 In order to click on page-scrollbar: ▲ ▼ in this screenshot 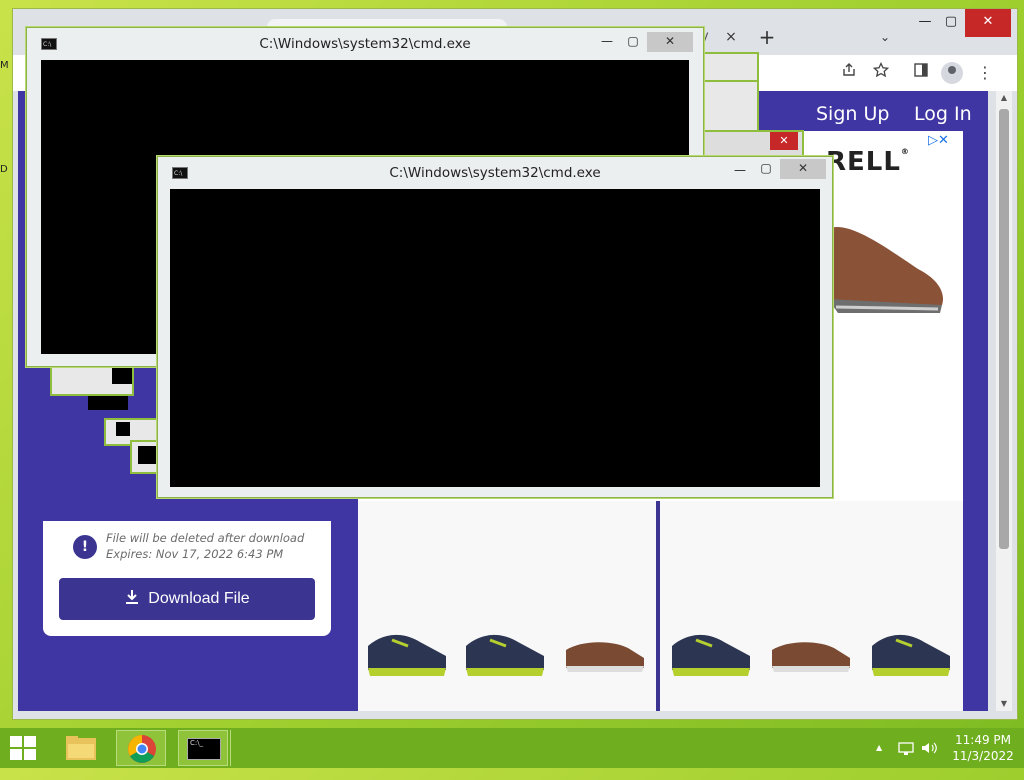, I will do `click(1004, 401)`.